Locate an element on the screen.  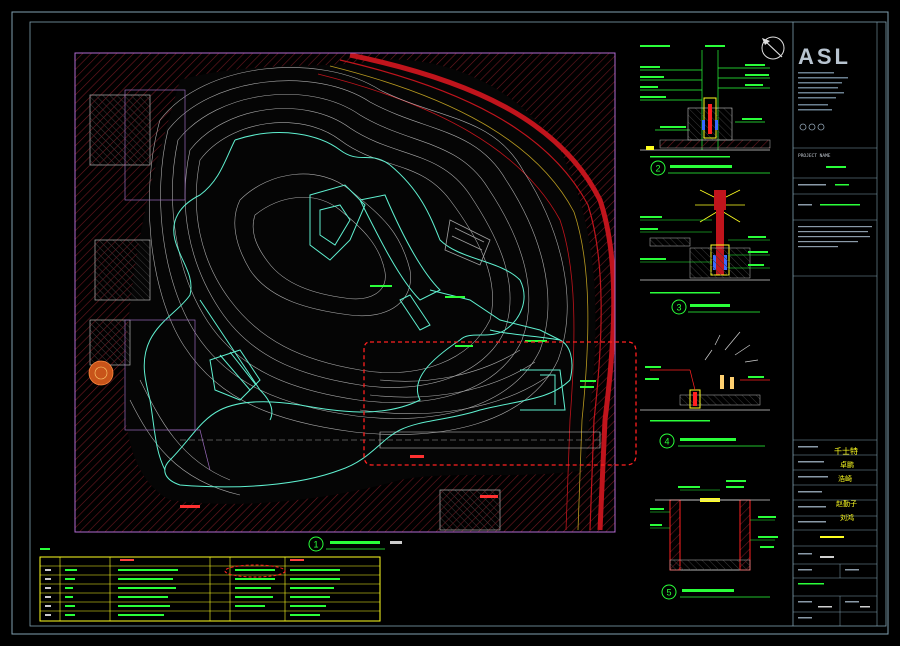
detail-number-1: 1 is located at coordinates (315, 545).